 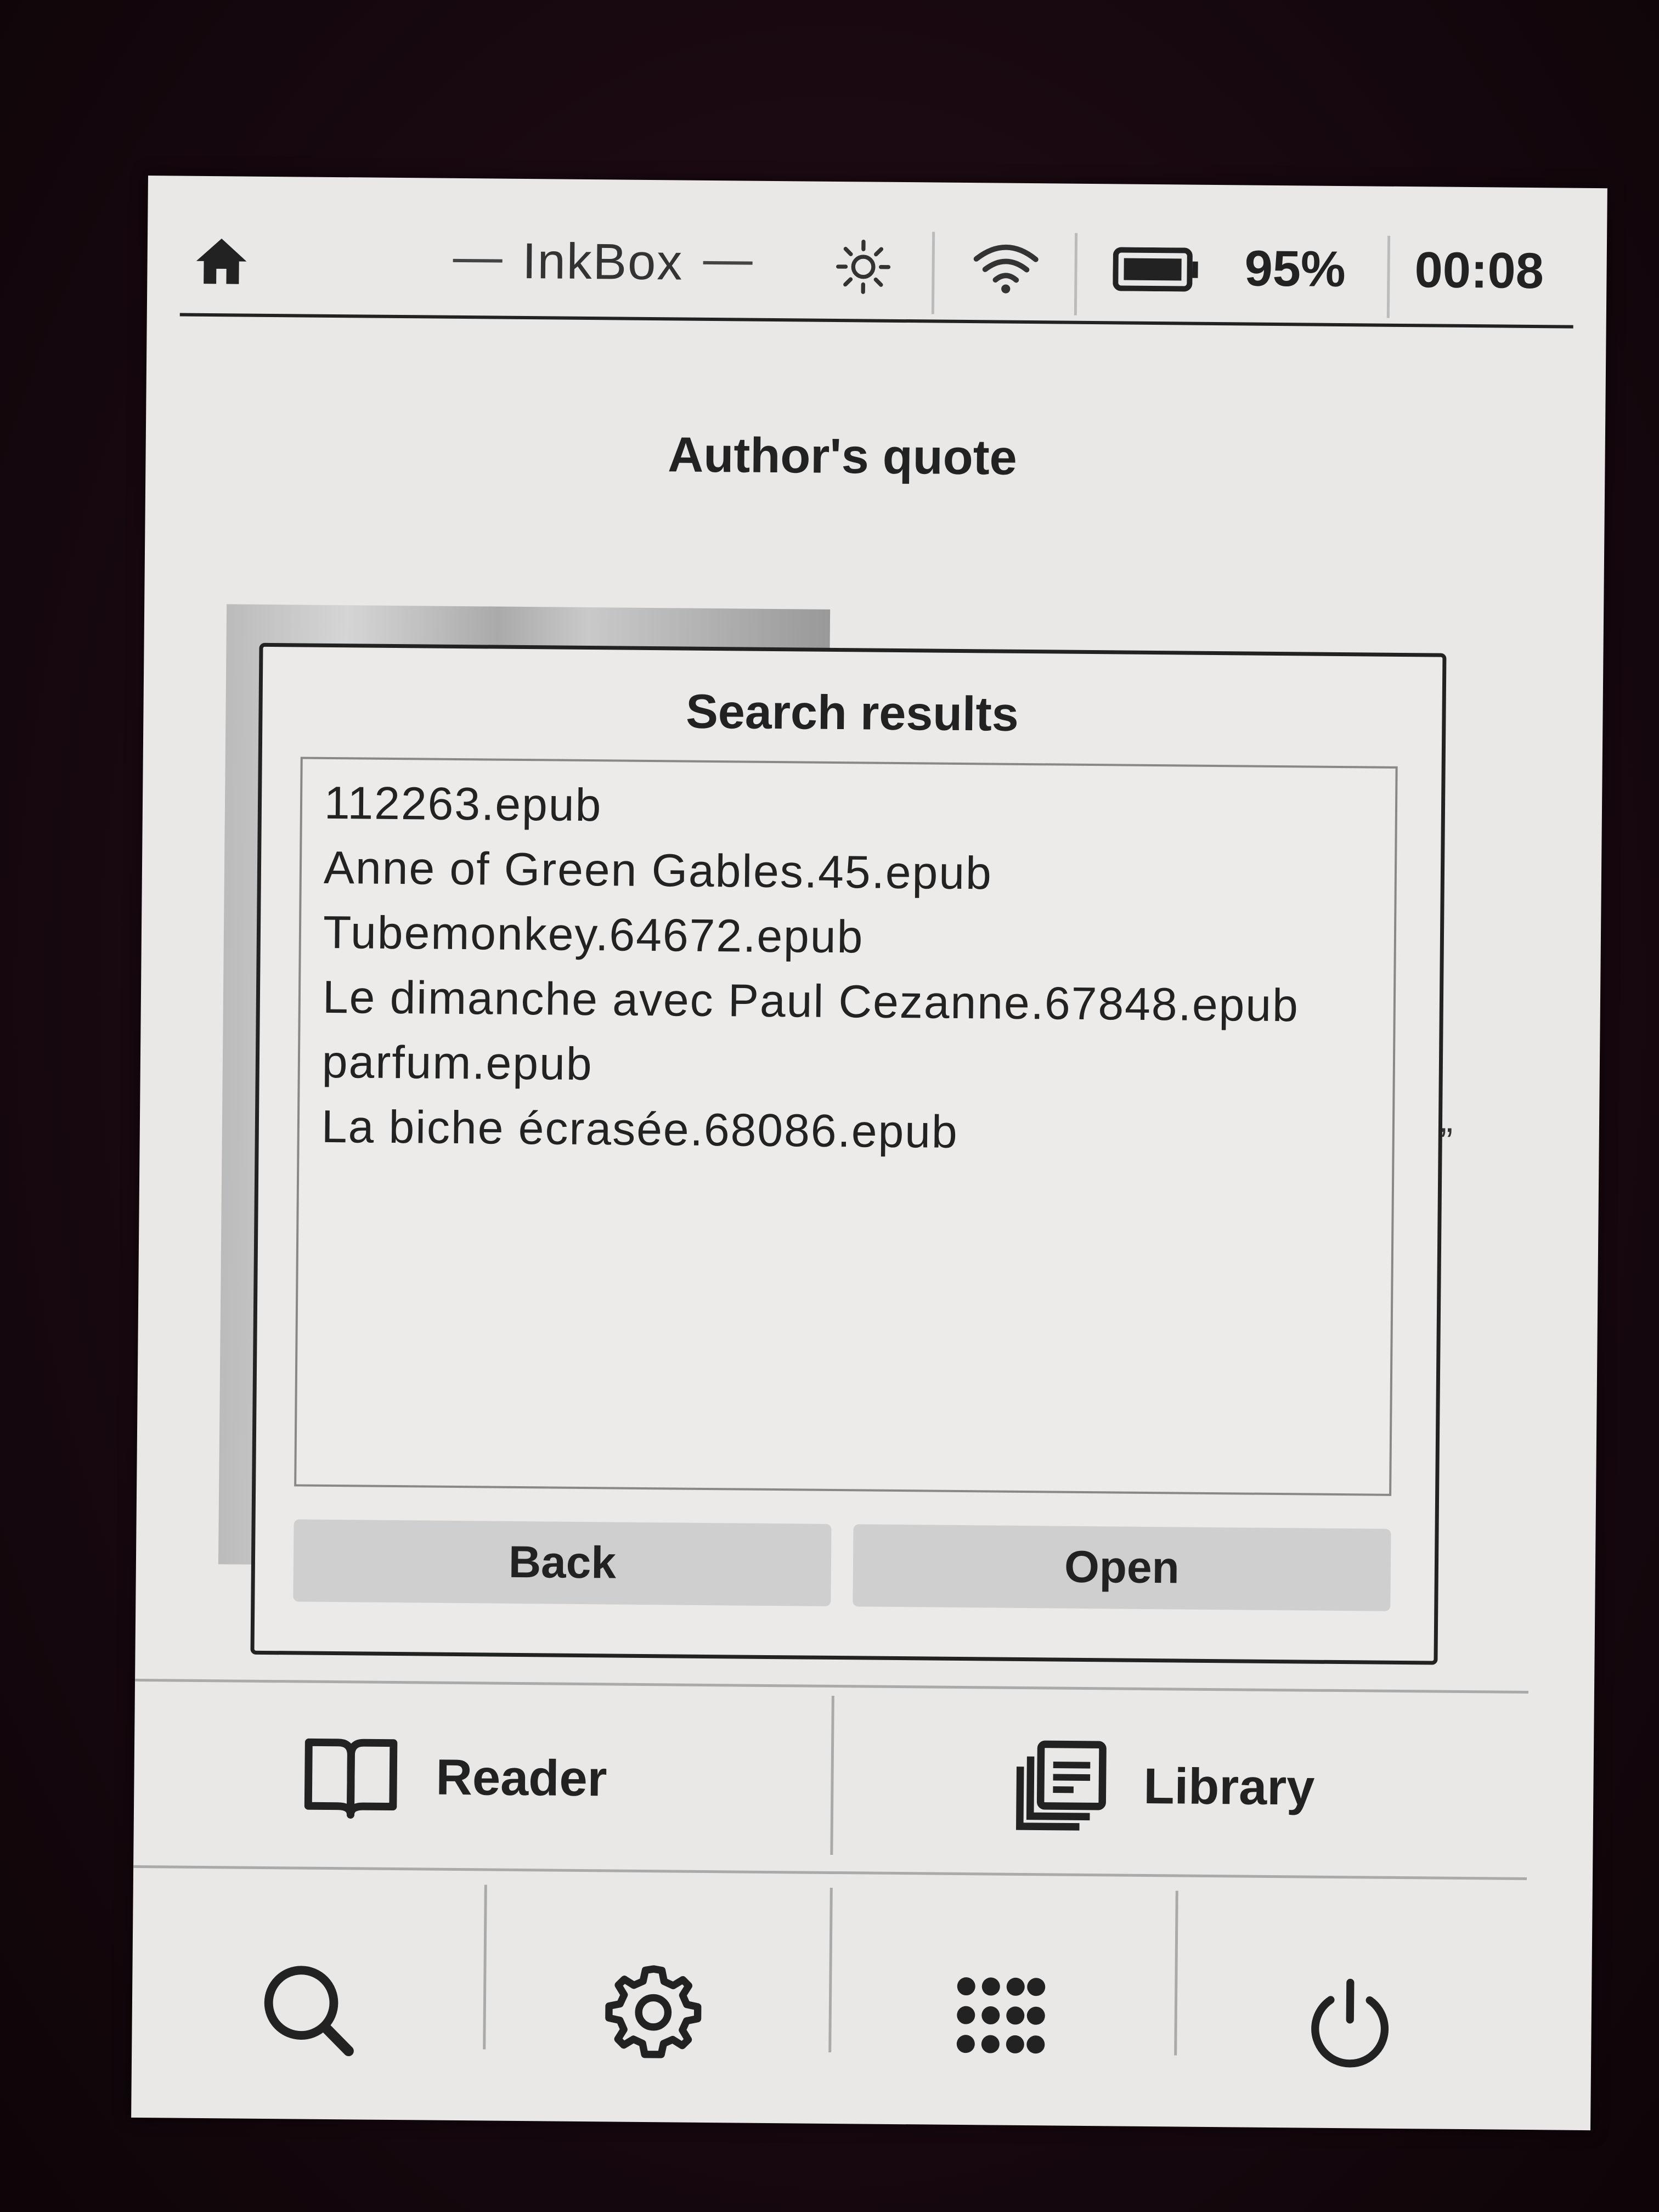 I want to click on reader-label: Reader, so click(x=521, y=1778).